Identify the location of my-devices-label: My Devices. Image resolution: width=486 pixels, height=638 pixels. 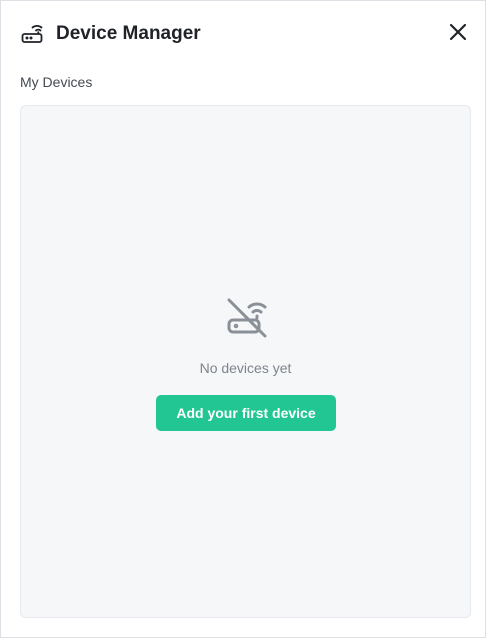
(56, 82).